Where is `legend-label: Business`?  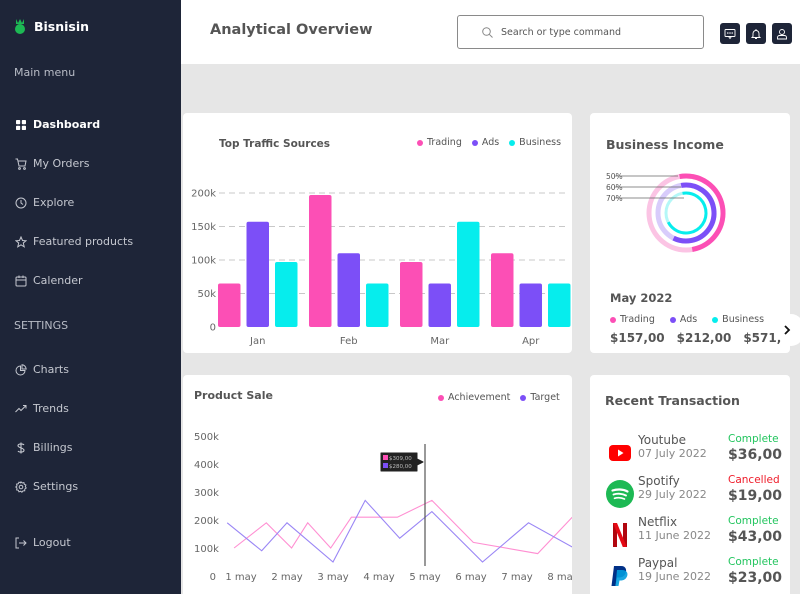
legend-label: Business is located at coordinates (743, 319).